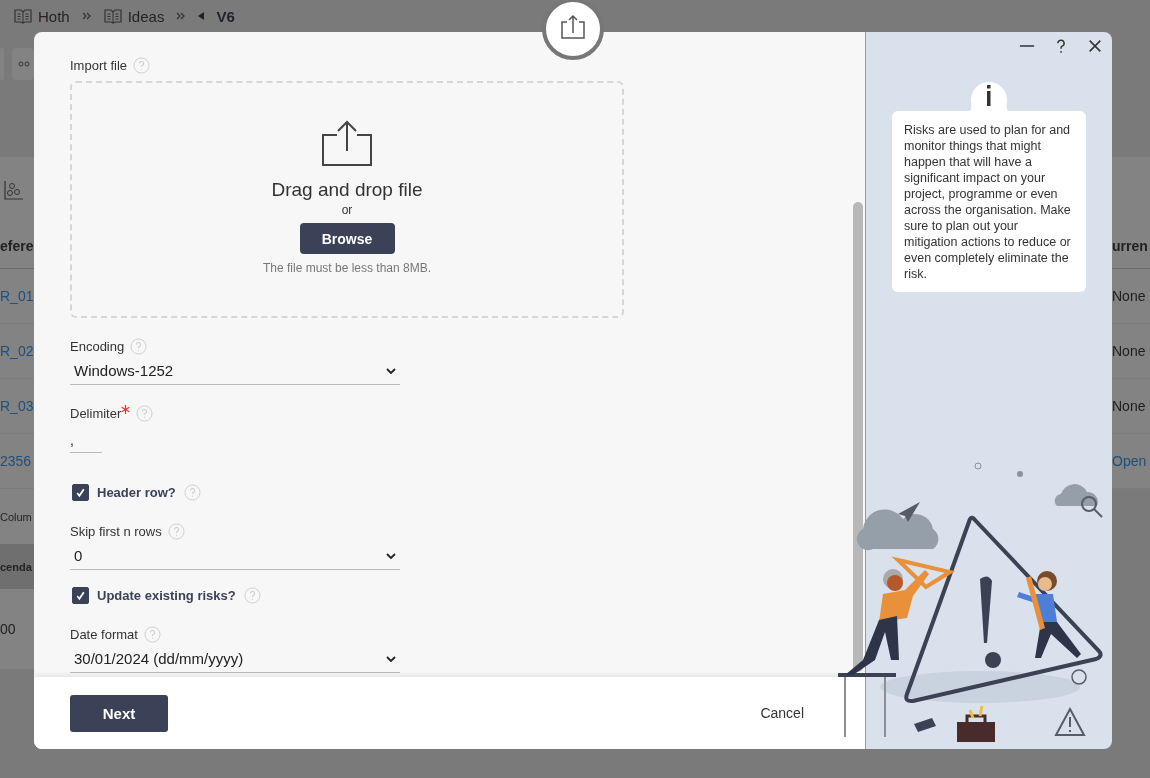 The height and width of the screenshot is (778, 1150). What do you see at coordinates (347, 210) in the screenshot?
I see `or-text: or` at bounding box center [347, 210].